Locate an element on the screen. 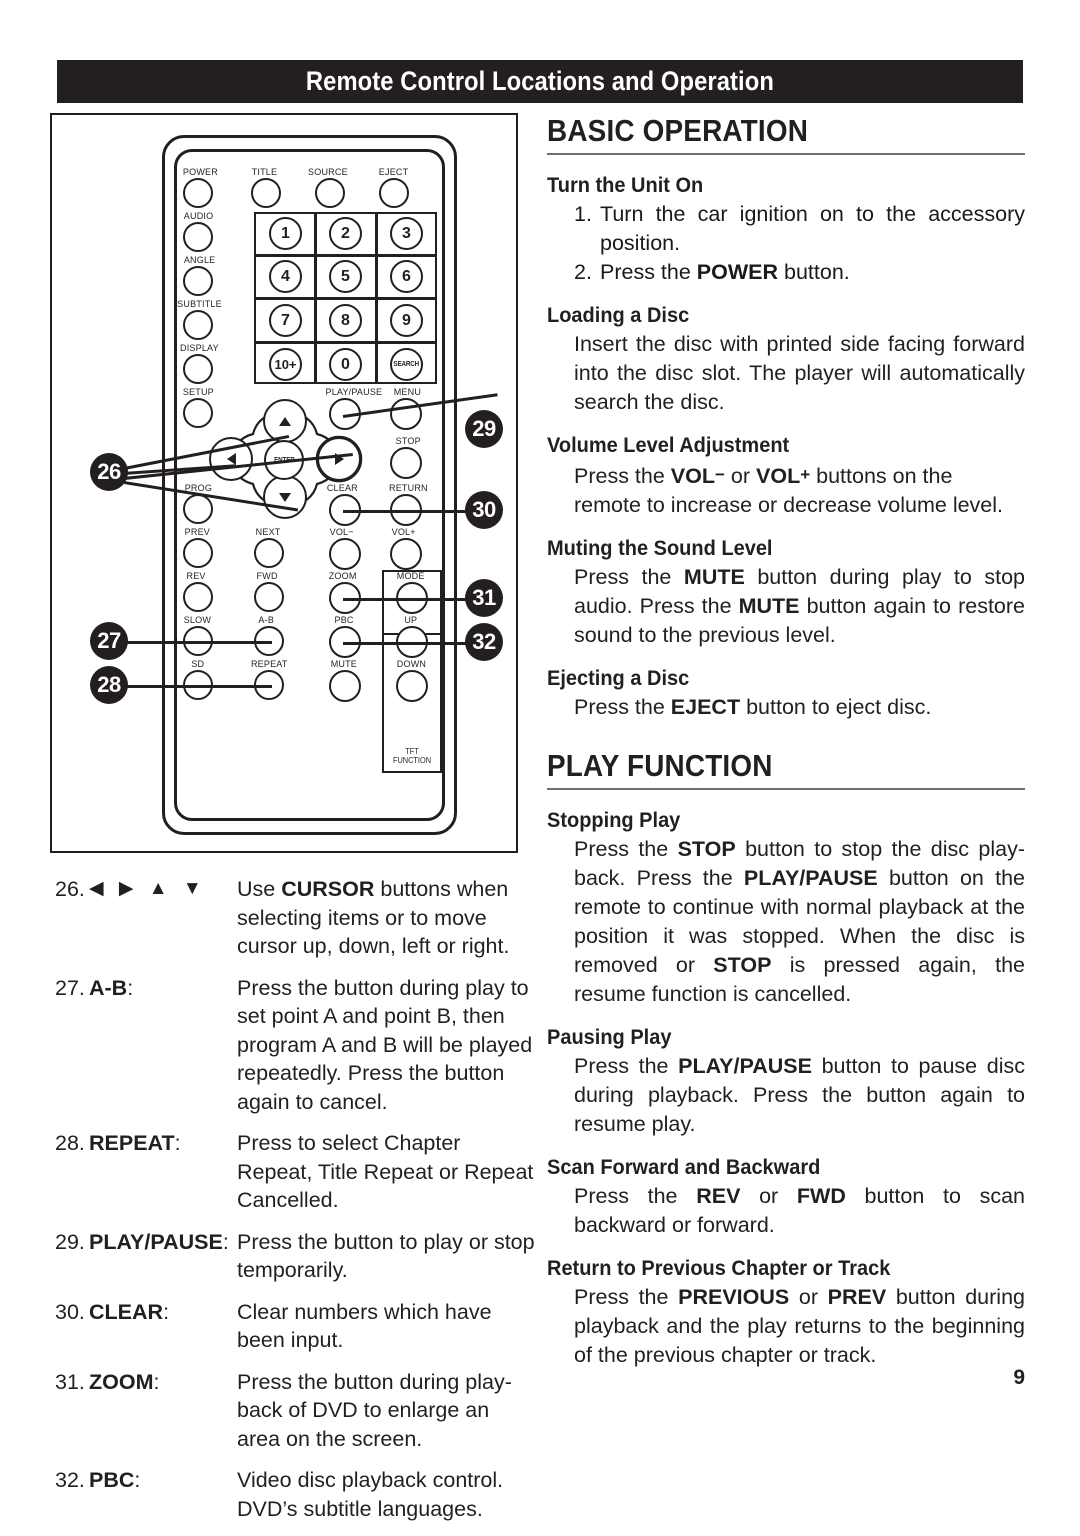 The width and height of the screenshot is (1080, 1536). button-fwd is located at coordinates (269, 597).